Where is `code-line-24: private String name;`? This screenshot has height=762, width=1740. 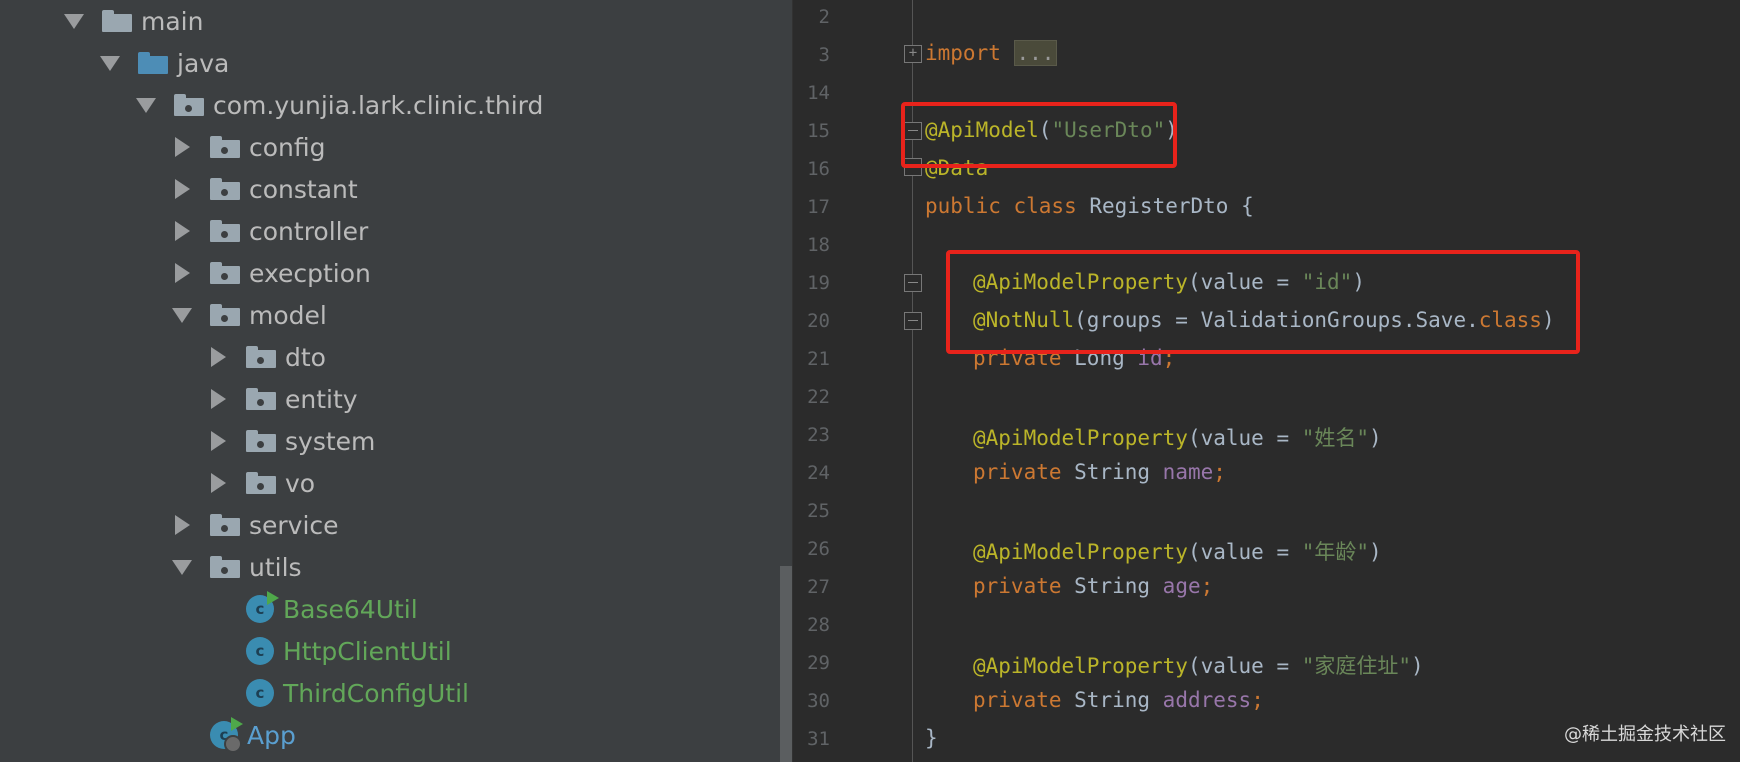
code-line-24: private String name; is located at coordinates (1099, 472).